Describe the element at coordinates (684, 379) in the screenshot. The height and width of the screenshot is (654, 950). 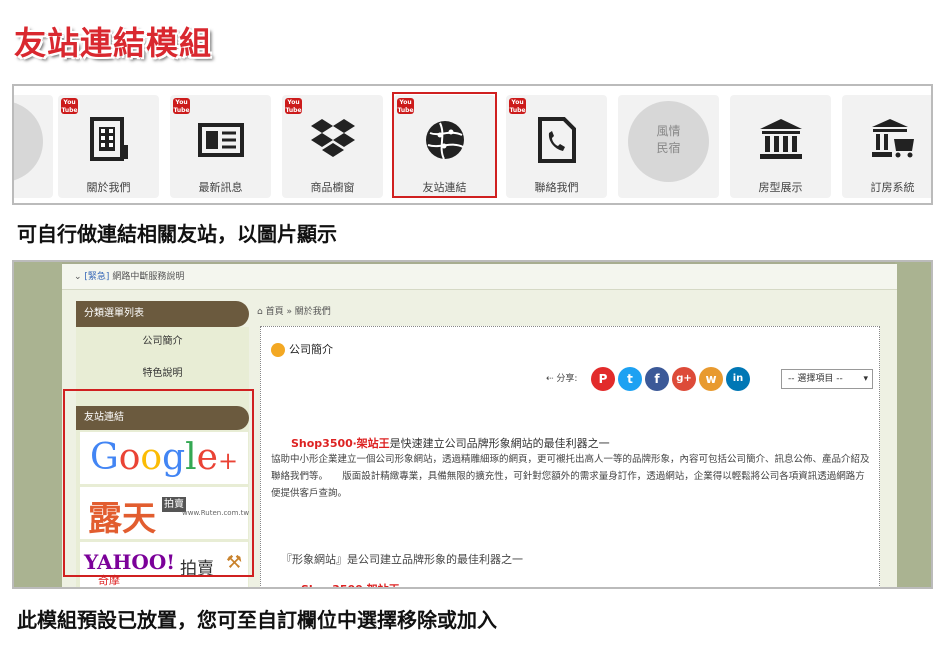
I see `google-plus-icon: g+` at that location.